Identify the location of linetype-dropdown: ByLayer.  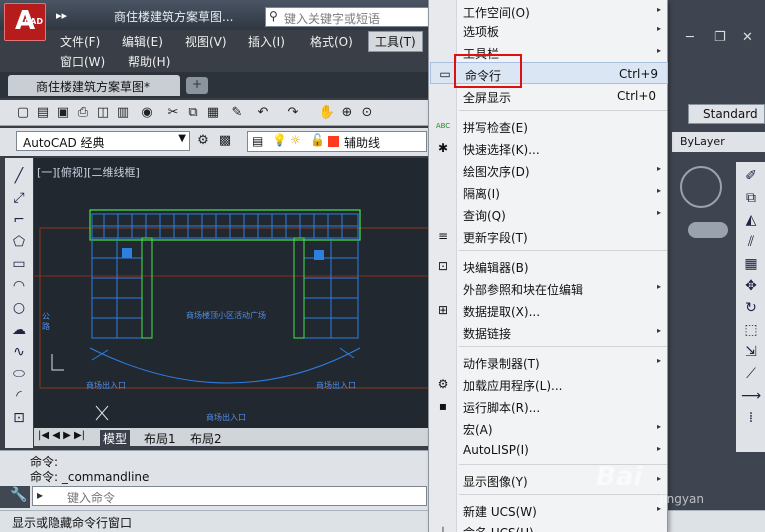
(718, 142).